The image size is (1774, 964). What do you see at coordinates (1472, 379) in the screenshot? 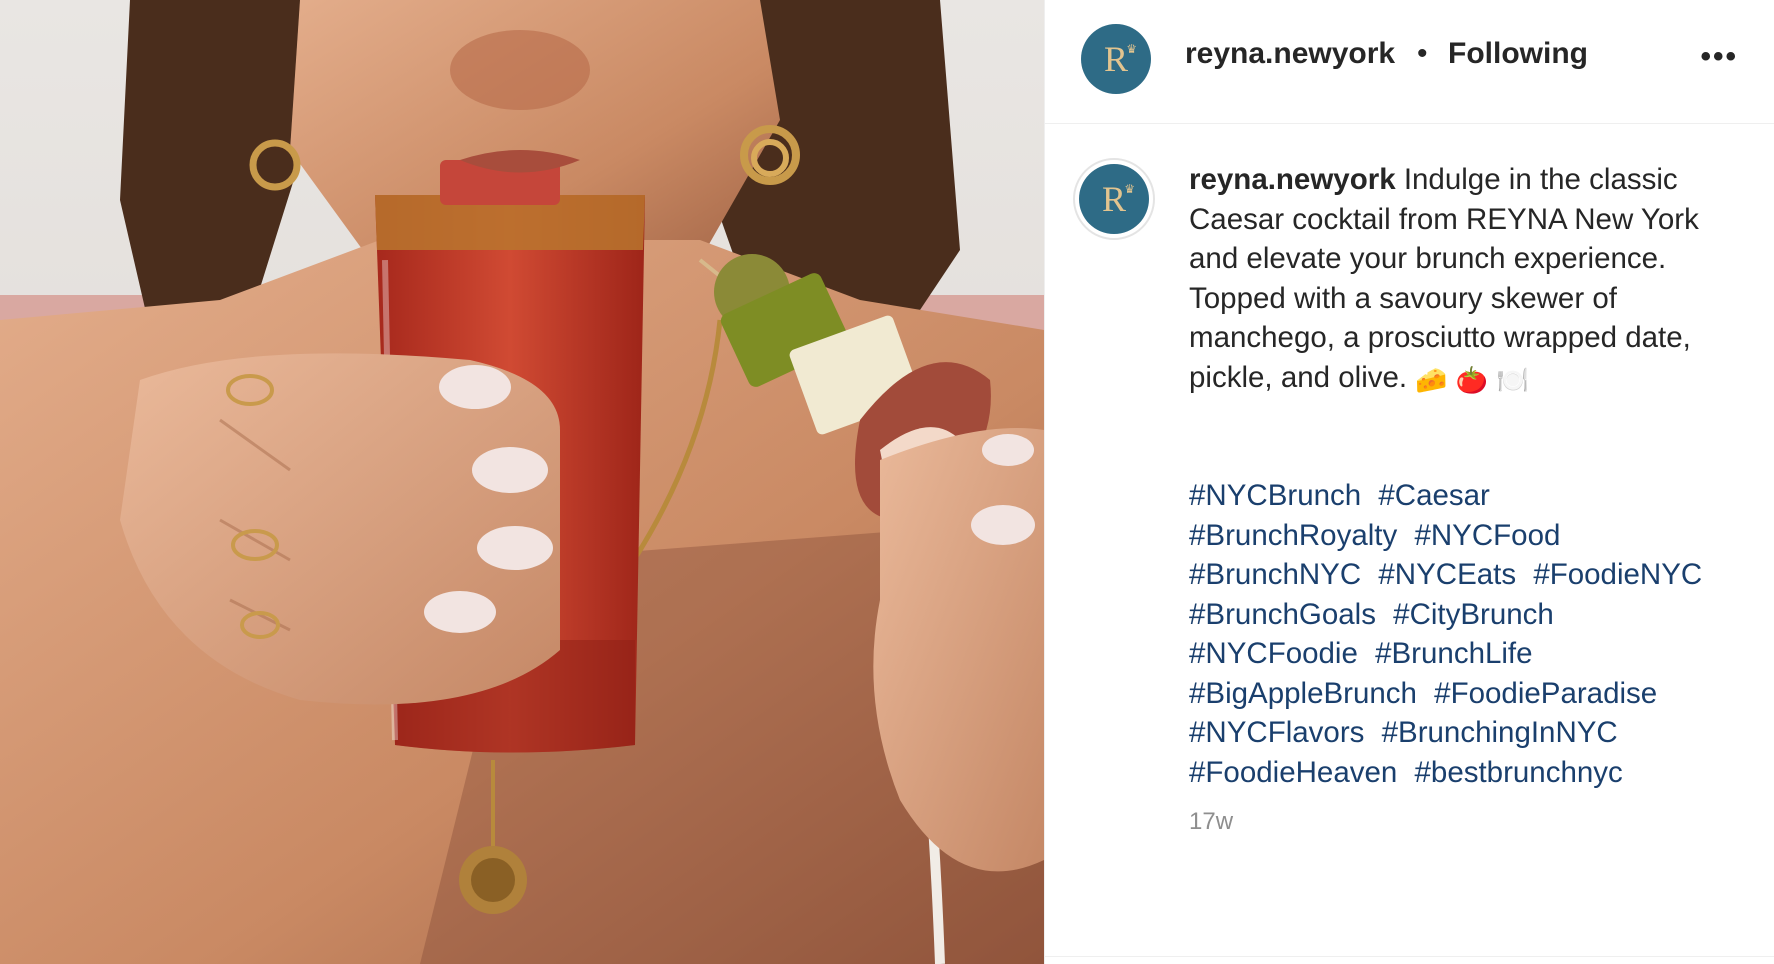
I see `tomato-emoji-icon: 🍅` at bounding box center [1472, 379].